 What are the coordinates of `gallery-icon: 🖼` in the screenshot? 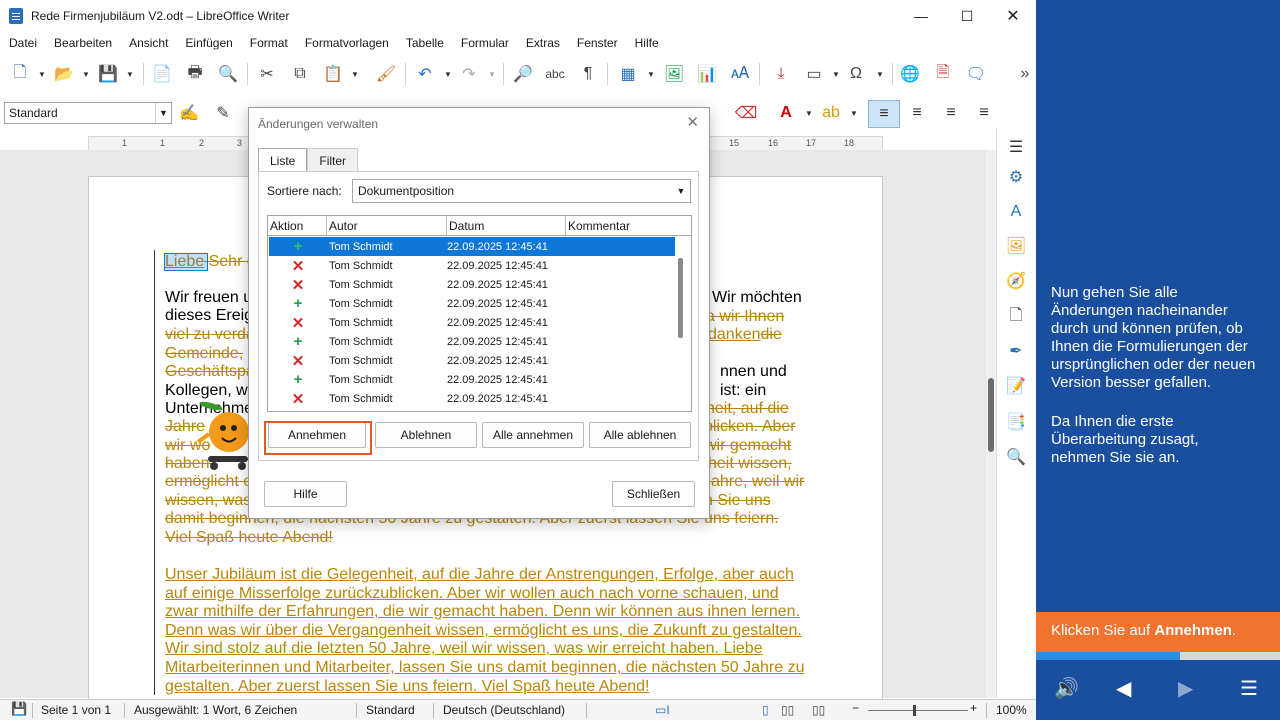 It's located at (1016, 246).